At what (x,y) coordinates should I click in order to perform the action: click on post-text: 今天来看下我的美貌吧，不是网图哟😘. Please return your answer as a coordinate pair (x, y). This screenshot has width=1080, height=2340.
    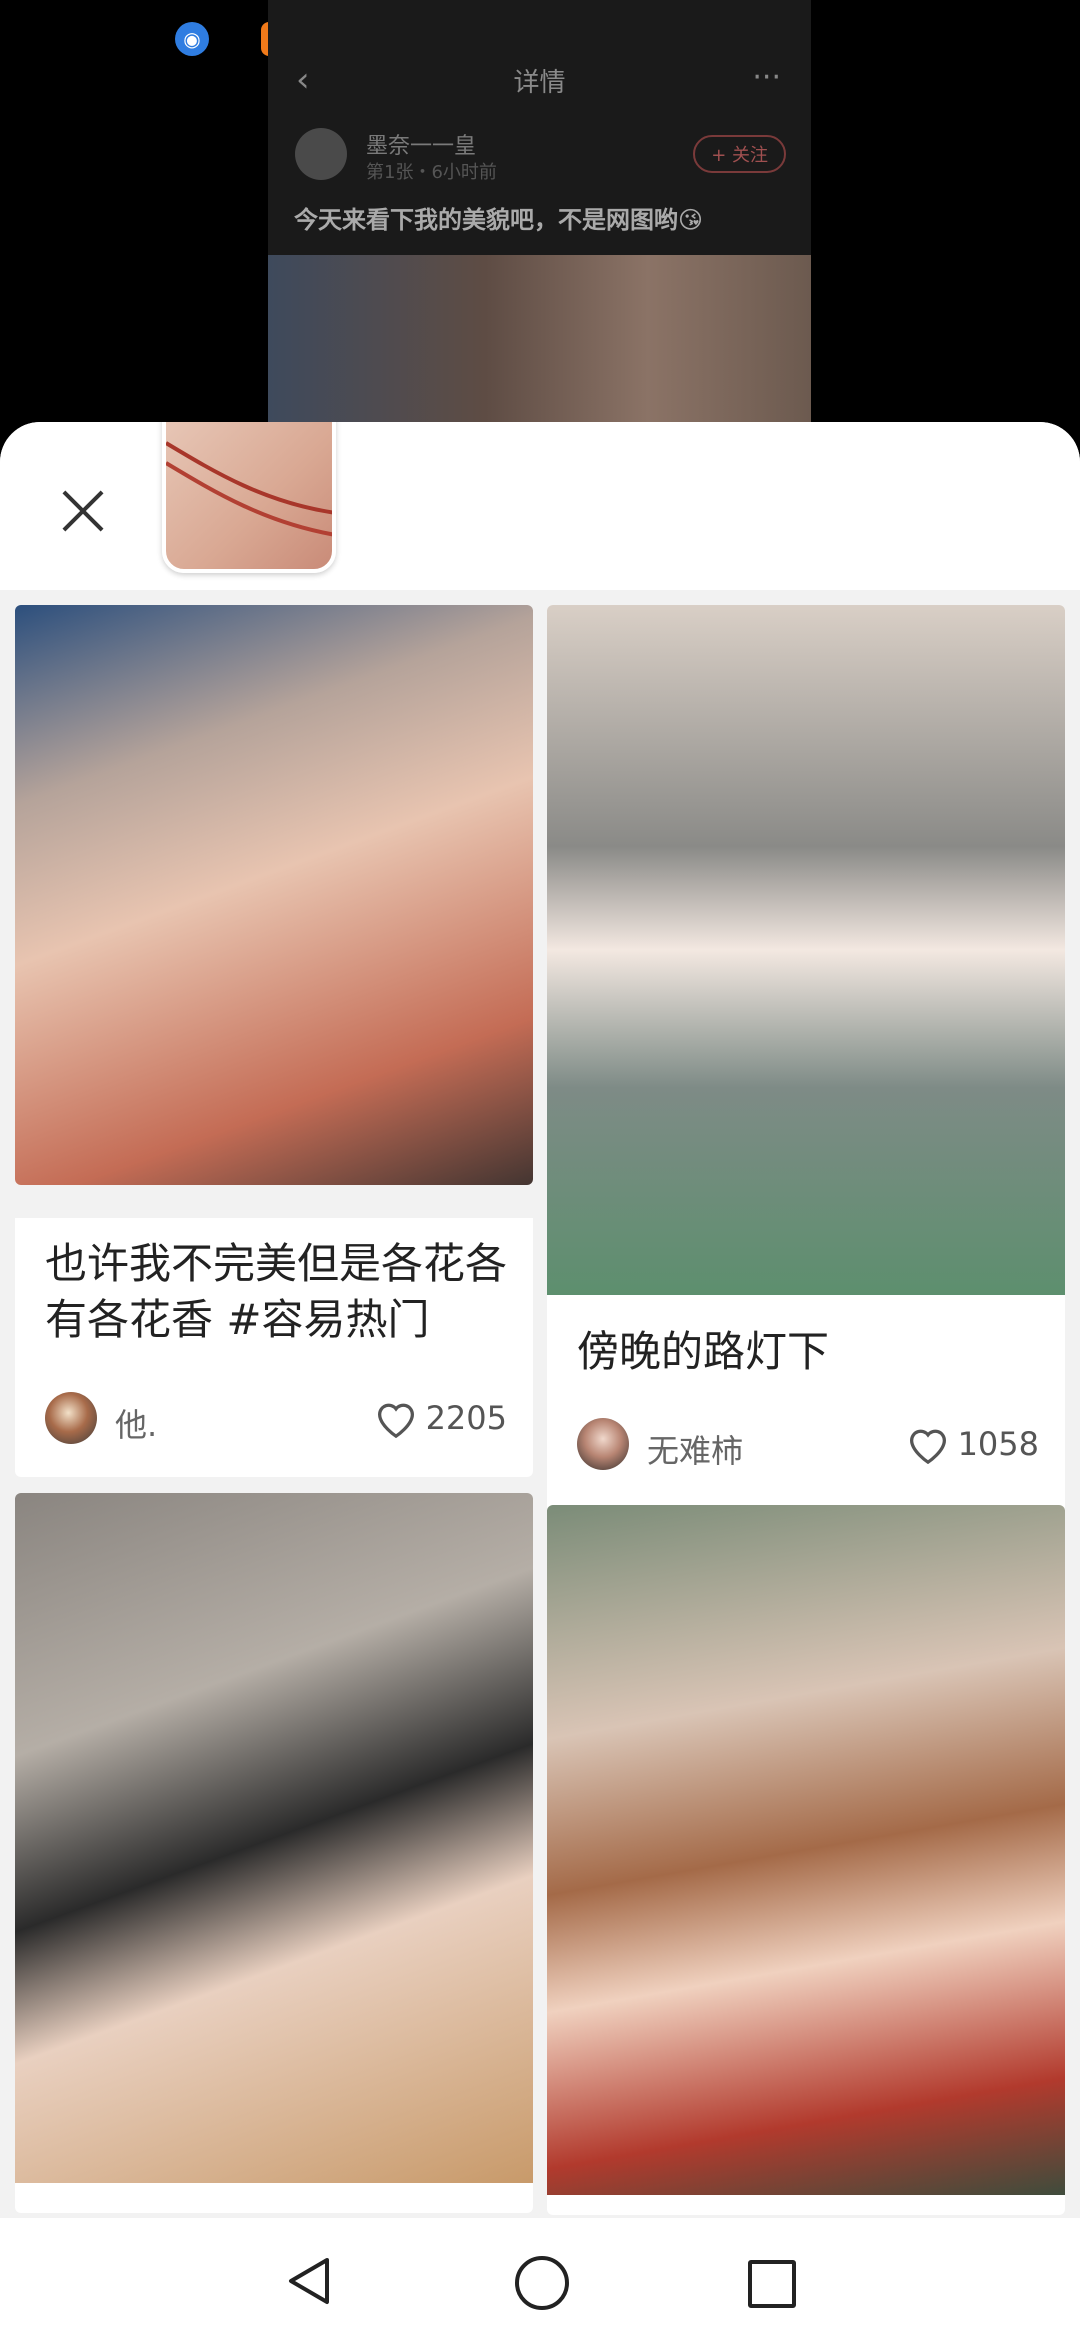
    Looking at the image, I should click on (499, 220).